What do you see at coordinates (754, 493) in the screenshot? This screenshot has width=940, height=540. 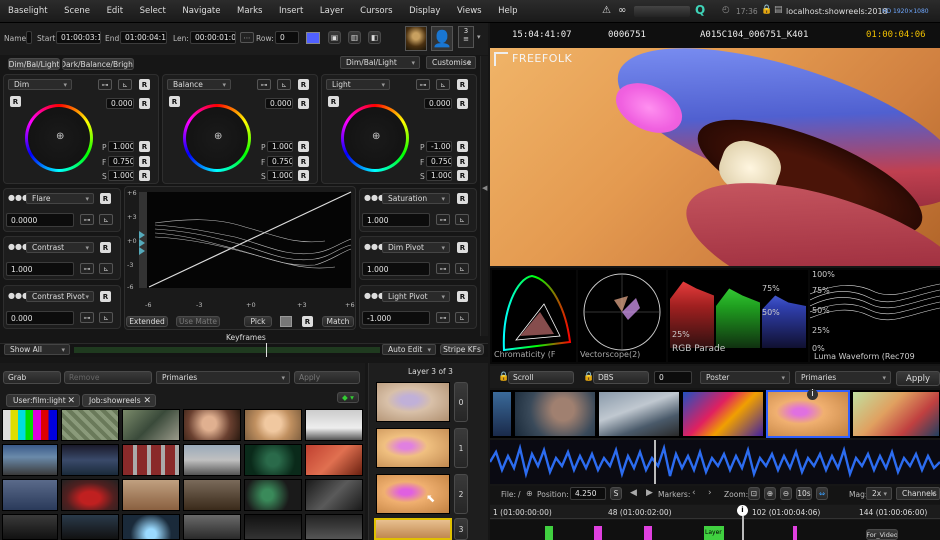 I see `zoom-lock-button: ⊡` at bounding box center [754, 493].